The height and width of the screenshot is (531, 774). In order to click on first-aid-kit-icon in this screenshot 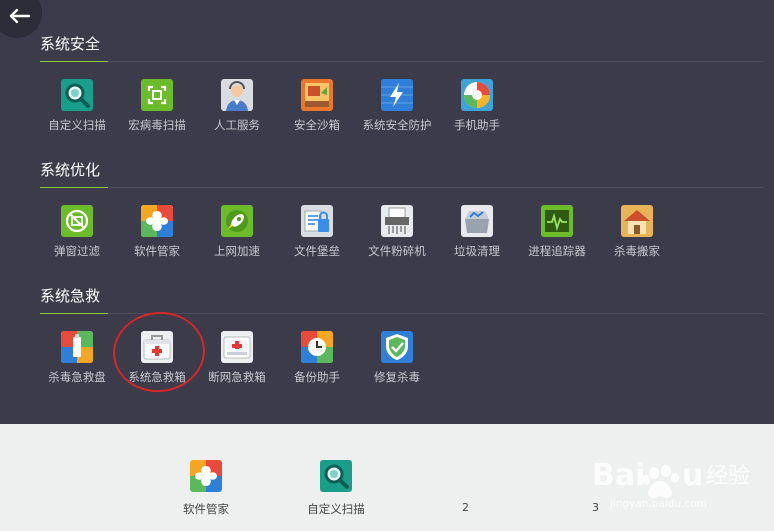, I will do `click(157, 347)`.